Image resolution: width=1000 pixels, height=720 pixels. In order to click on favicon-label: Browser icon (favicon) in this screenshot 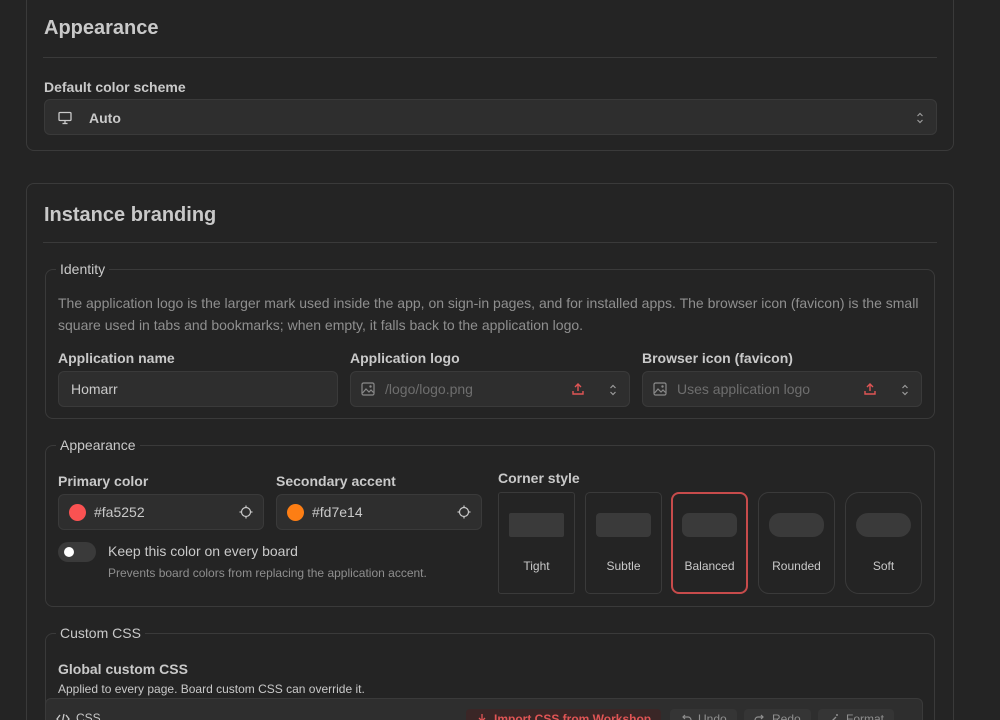, I will do `click(717, 358)`.